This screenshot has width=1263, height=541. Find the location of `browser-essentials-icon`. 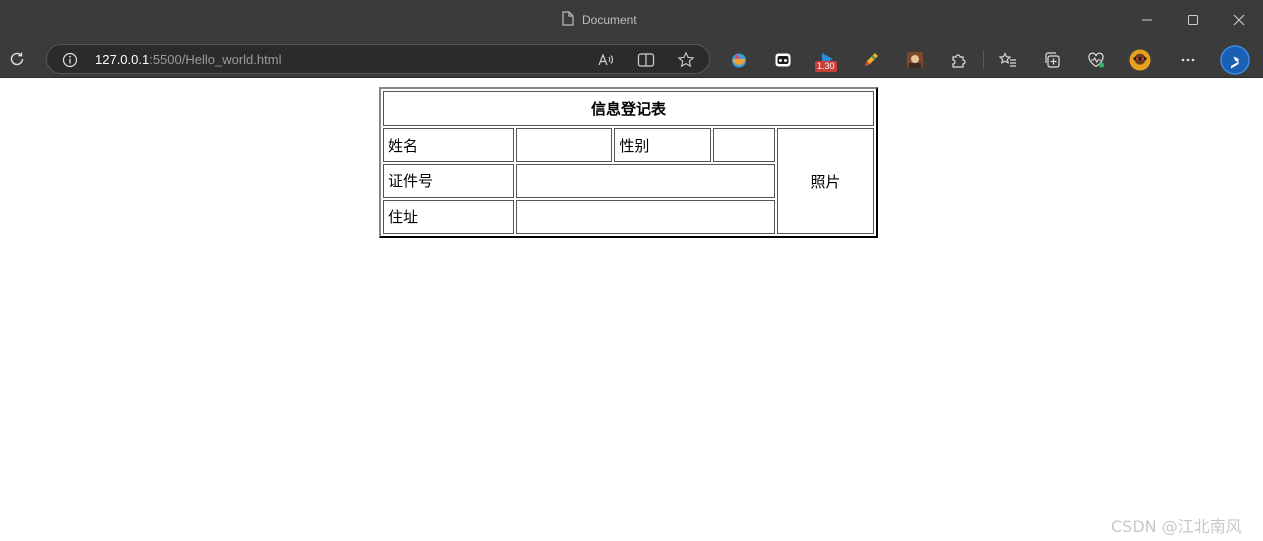

browser-essentials-icon is located at coordinates (1096, 60).